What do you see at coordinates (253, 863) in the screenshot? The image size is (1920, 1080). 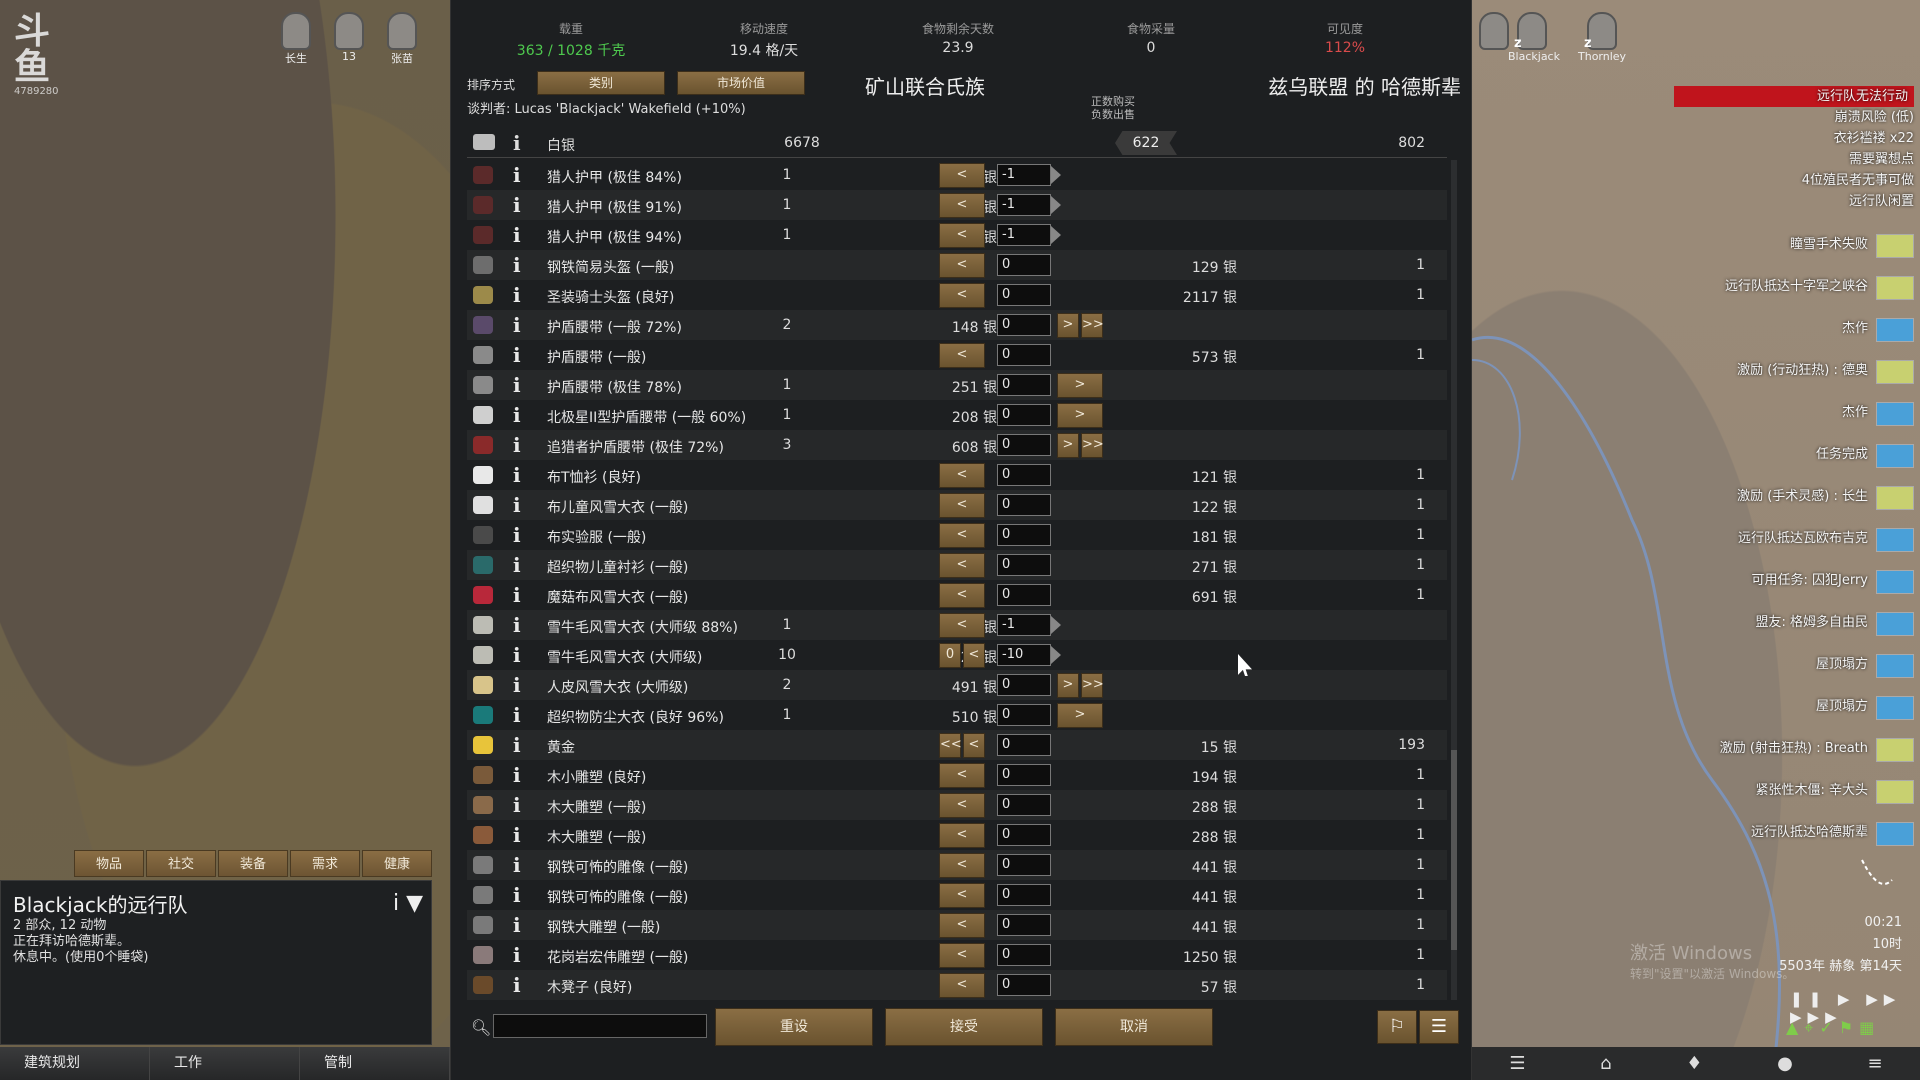 I see `tab-gear: 装备` at bounding box center [253, 863].